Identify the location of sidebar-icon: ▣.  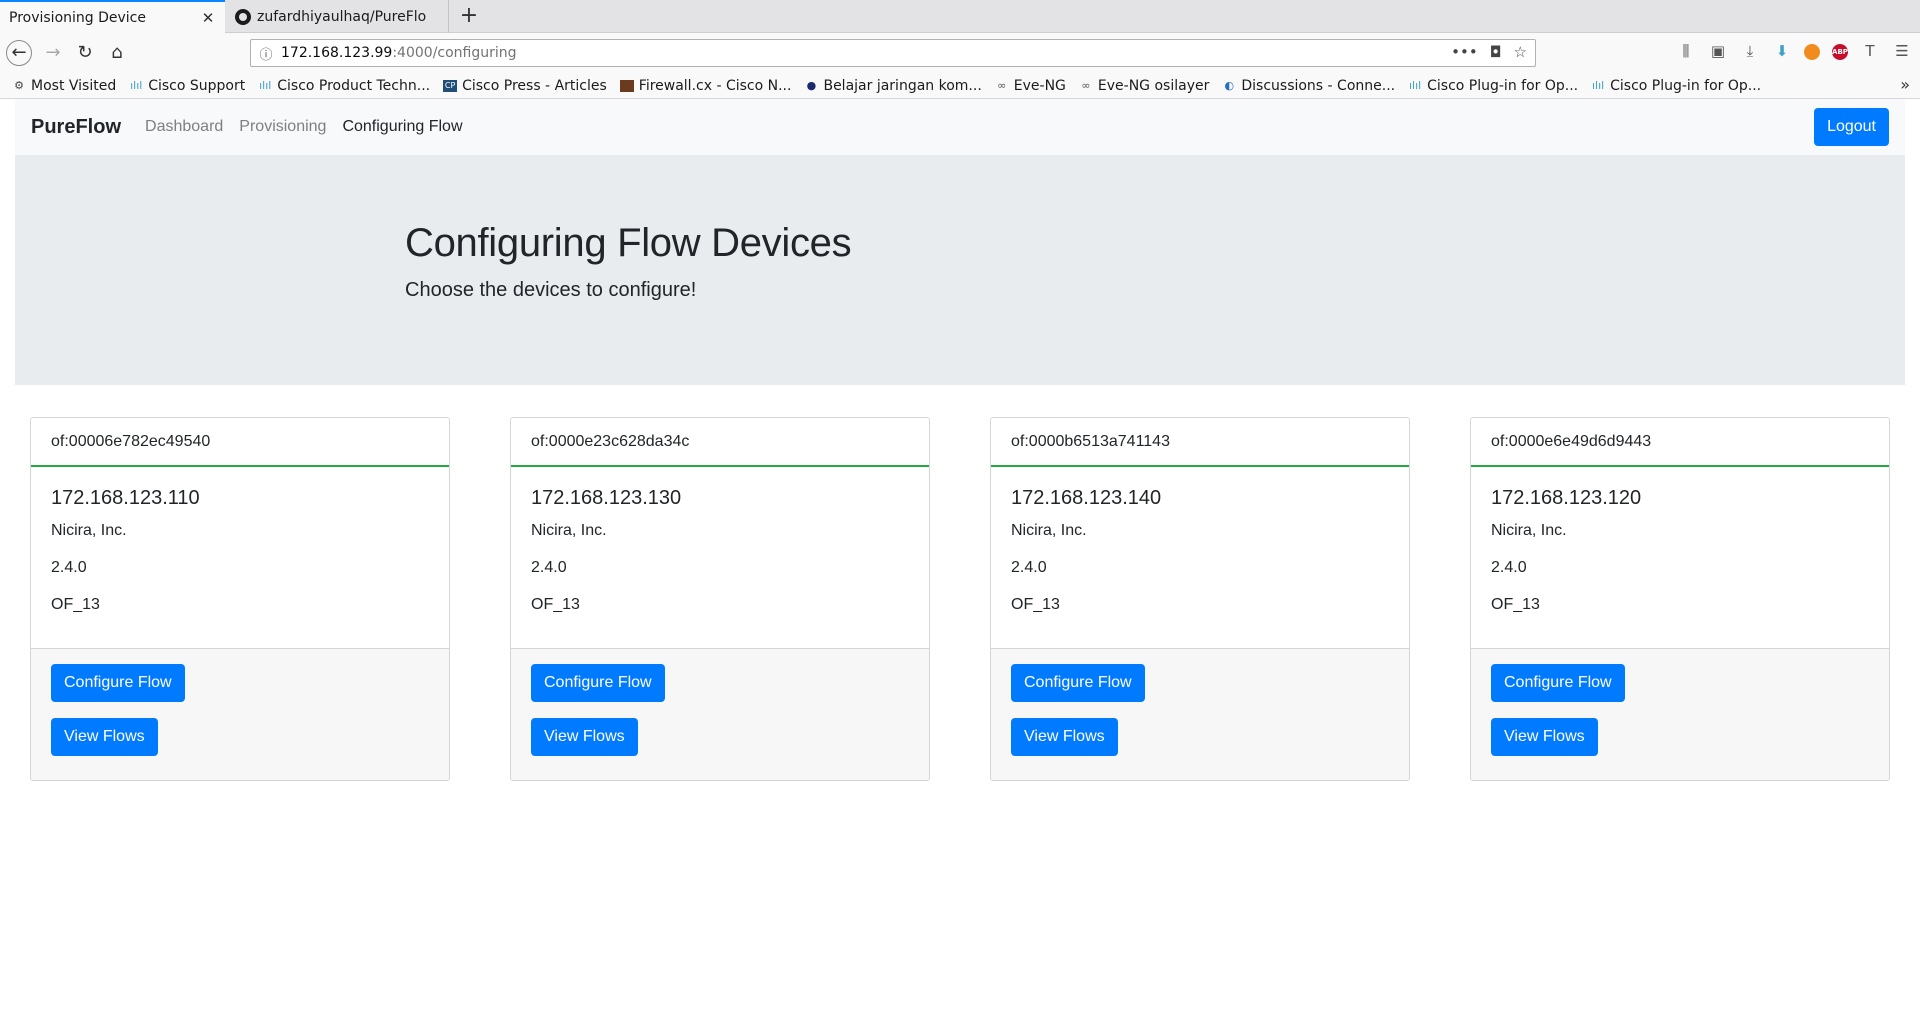
(1718, 51).